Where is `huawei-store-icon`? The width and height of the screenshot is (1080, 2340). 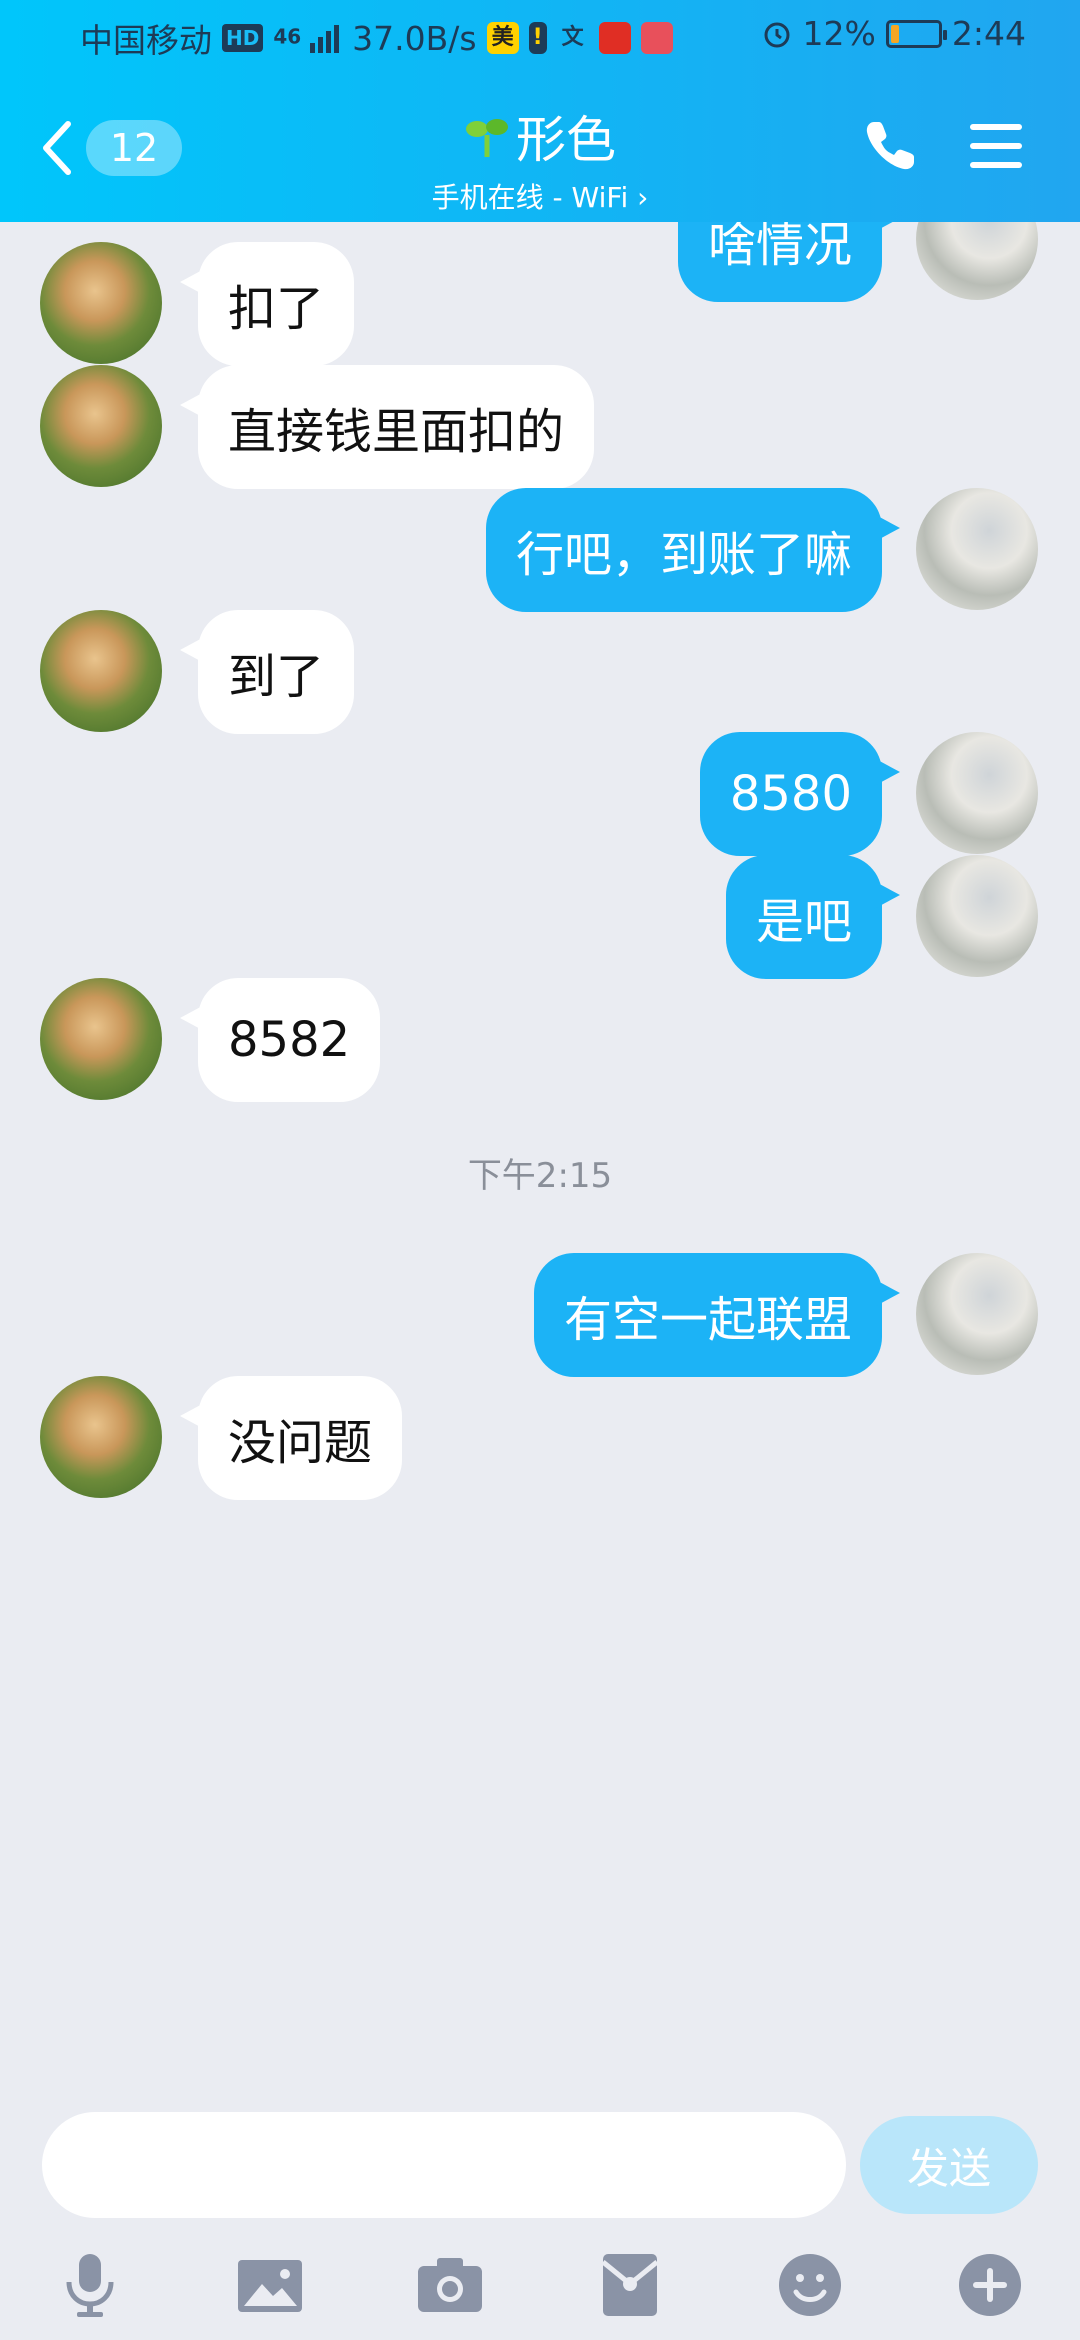 huawei-store-icon is located at coordinates (656, 38).